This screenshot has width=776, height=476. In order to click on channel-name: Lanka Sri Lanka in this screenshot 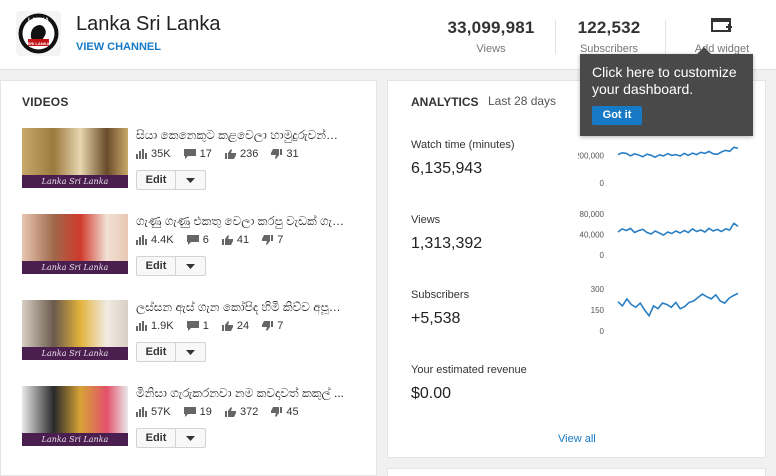, I will do `click(148, 24)`.